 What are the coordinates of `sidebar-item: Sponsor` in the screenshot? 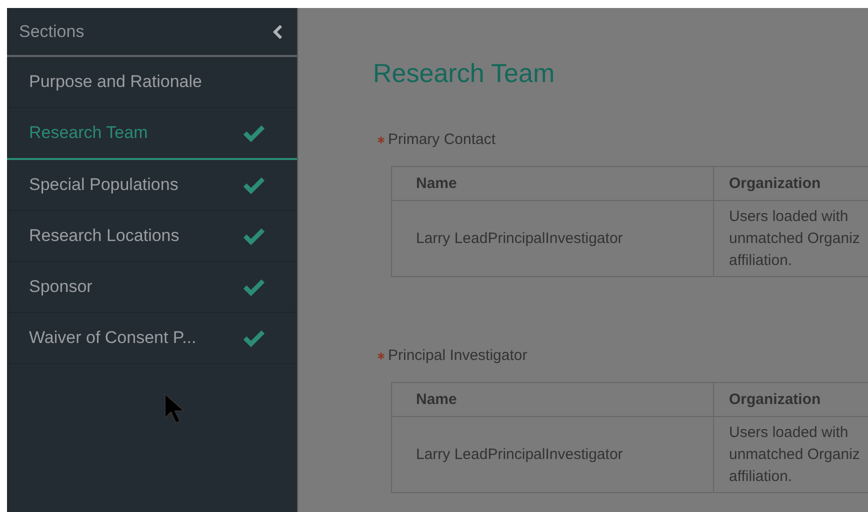 It's located at (152, 287).